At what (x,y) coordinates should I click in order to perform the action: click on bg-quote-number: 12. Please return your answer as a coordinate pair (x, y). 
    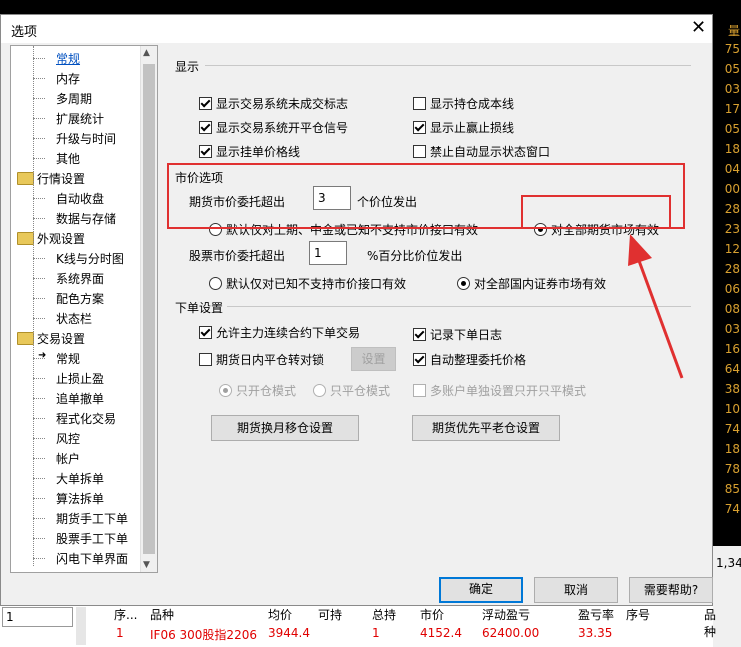
    Looking at the image, I should click on (732, 249).